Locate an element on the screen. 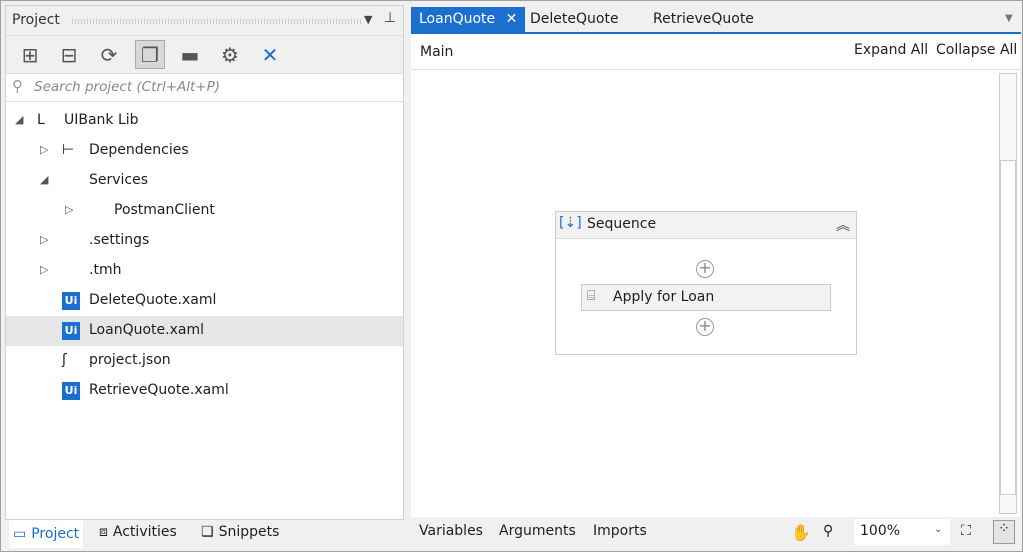 The height and width of the screenshot is (552, 1023). tree-item-label: project.json is located at coordinates (130, 360).